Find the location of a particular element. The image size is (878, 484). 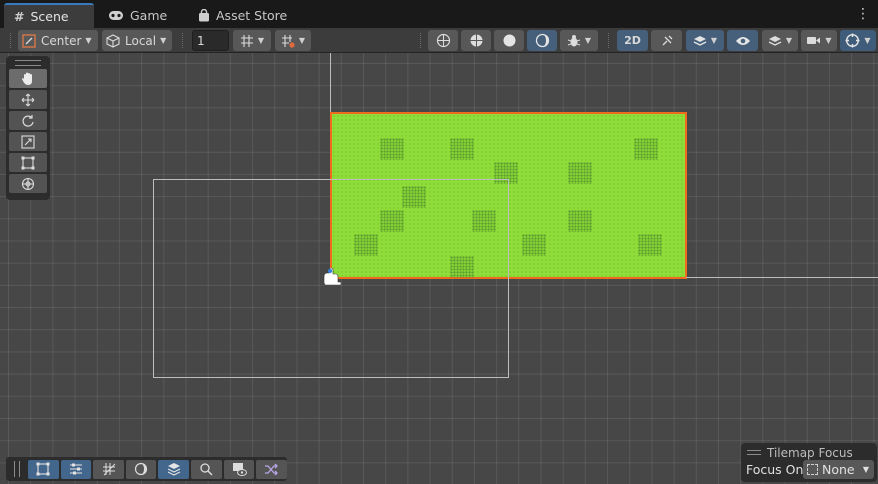

eye-icon is located at coordinates (742, 40).